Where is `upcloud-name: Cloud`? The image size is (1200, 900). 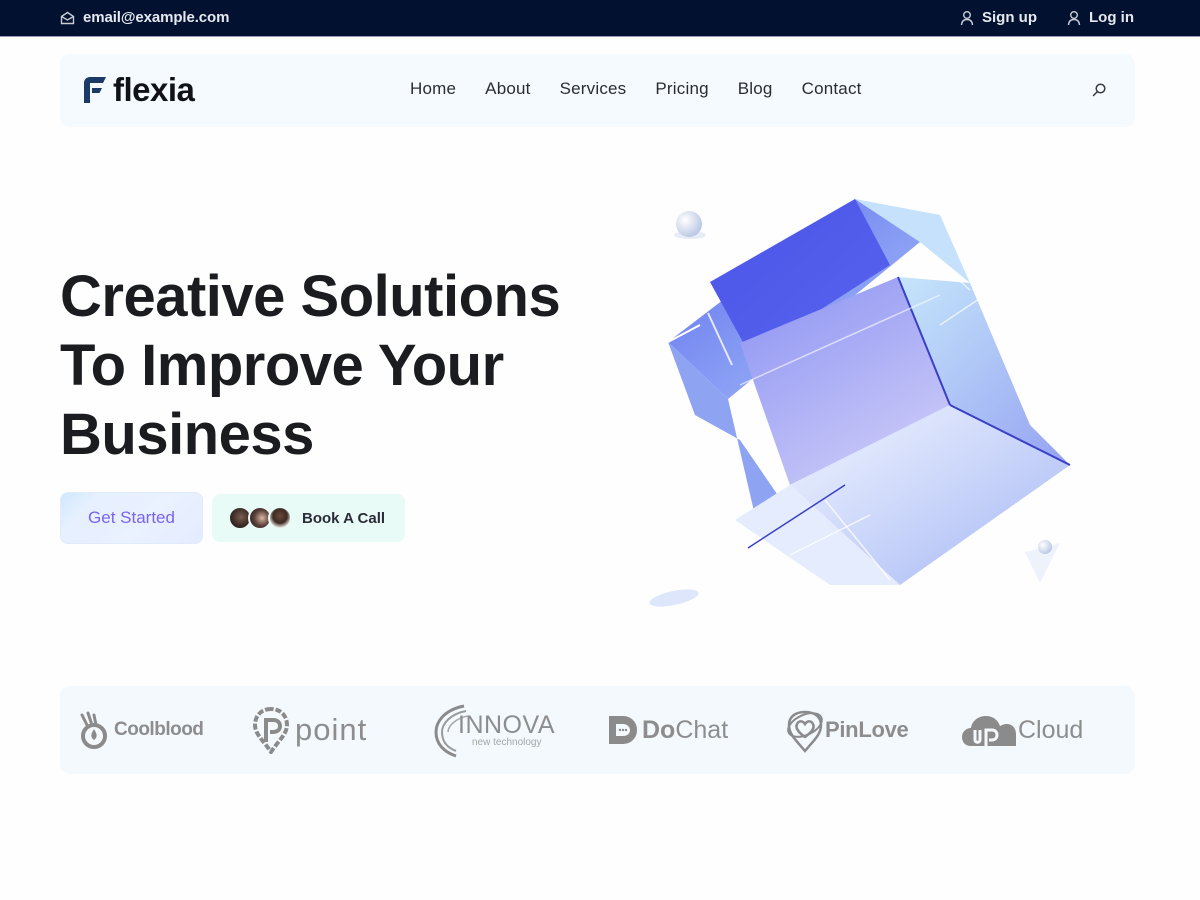 upcloud-name: Cloud is located at coordinates (1051, 729).